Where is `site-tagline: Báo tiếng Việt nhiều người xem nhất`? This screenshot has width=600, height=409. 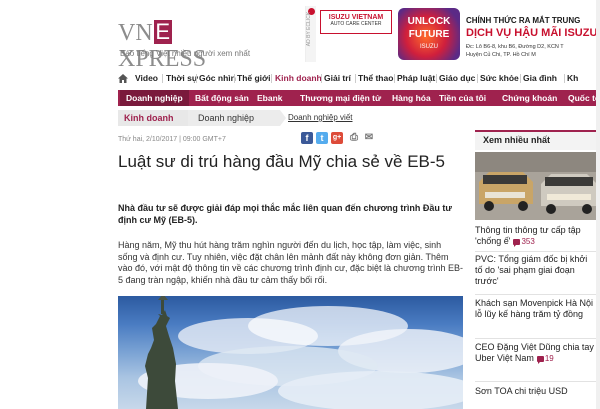 site-tagline: Báo tiếng Việt nhiều người xem nhất is located at coordinates (185, 53).